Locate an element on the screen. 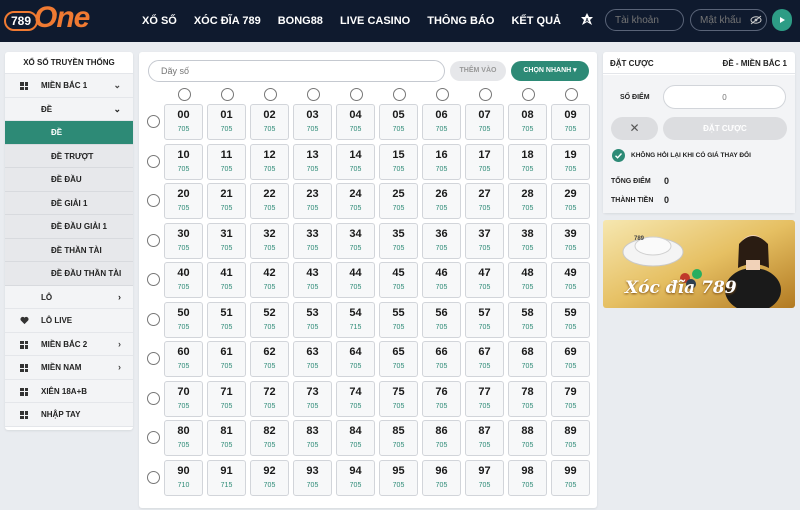  number-cell: 50 705 is located at coordinates (183, 319).